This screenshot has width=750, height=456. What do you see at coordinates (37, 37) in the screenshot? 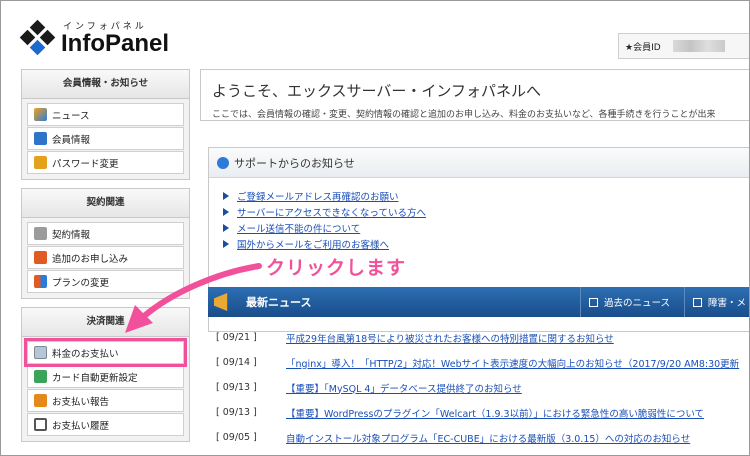
I see `logo-mark-icon` at bounding box center [37, 37].